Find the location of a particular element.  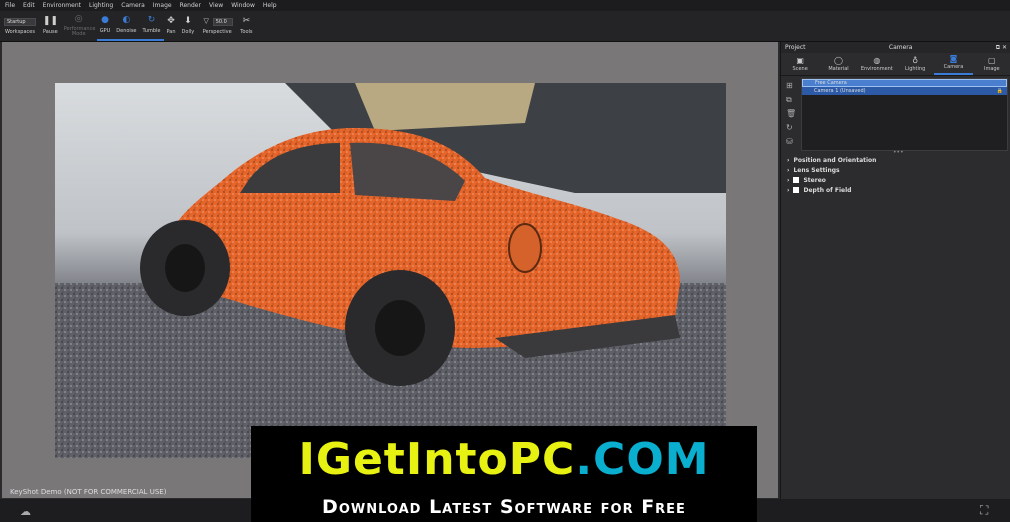

menu-edit: Edit is located at coordinates (29, 5).